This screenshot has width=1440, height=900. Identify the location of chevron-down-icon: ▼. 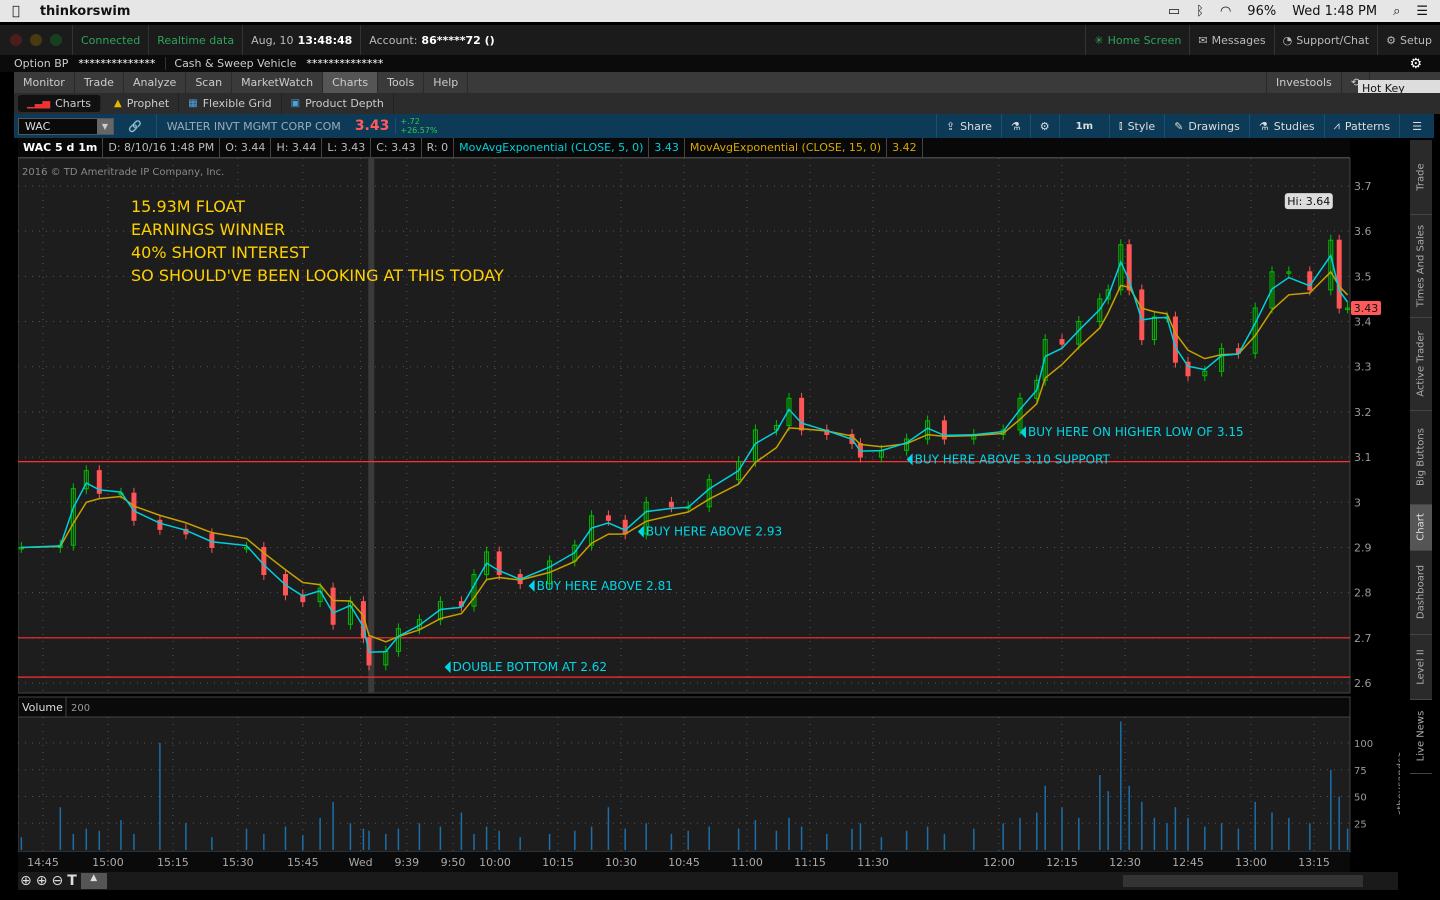
(105, 126).